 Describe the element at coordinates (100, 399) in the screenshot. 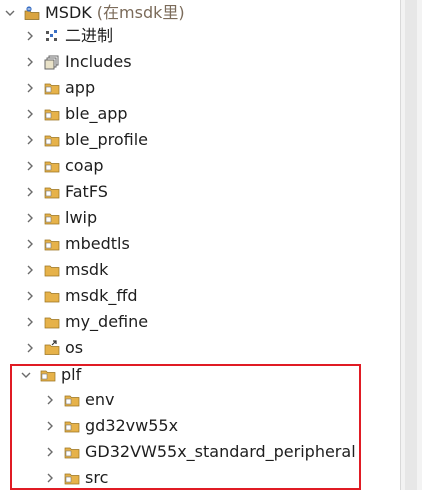

I see `tree-item-label: env` at that location.